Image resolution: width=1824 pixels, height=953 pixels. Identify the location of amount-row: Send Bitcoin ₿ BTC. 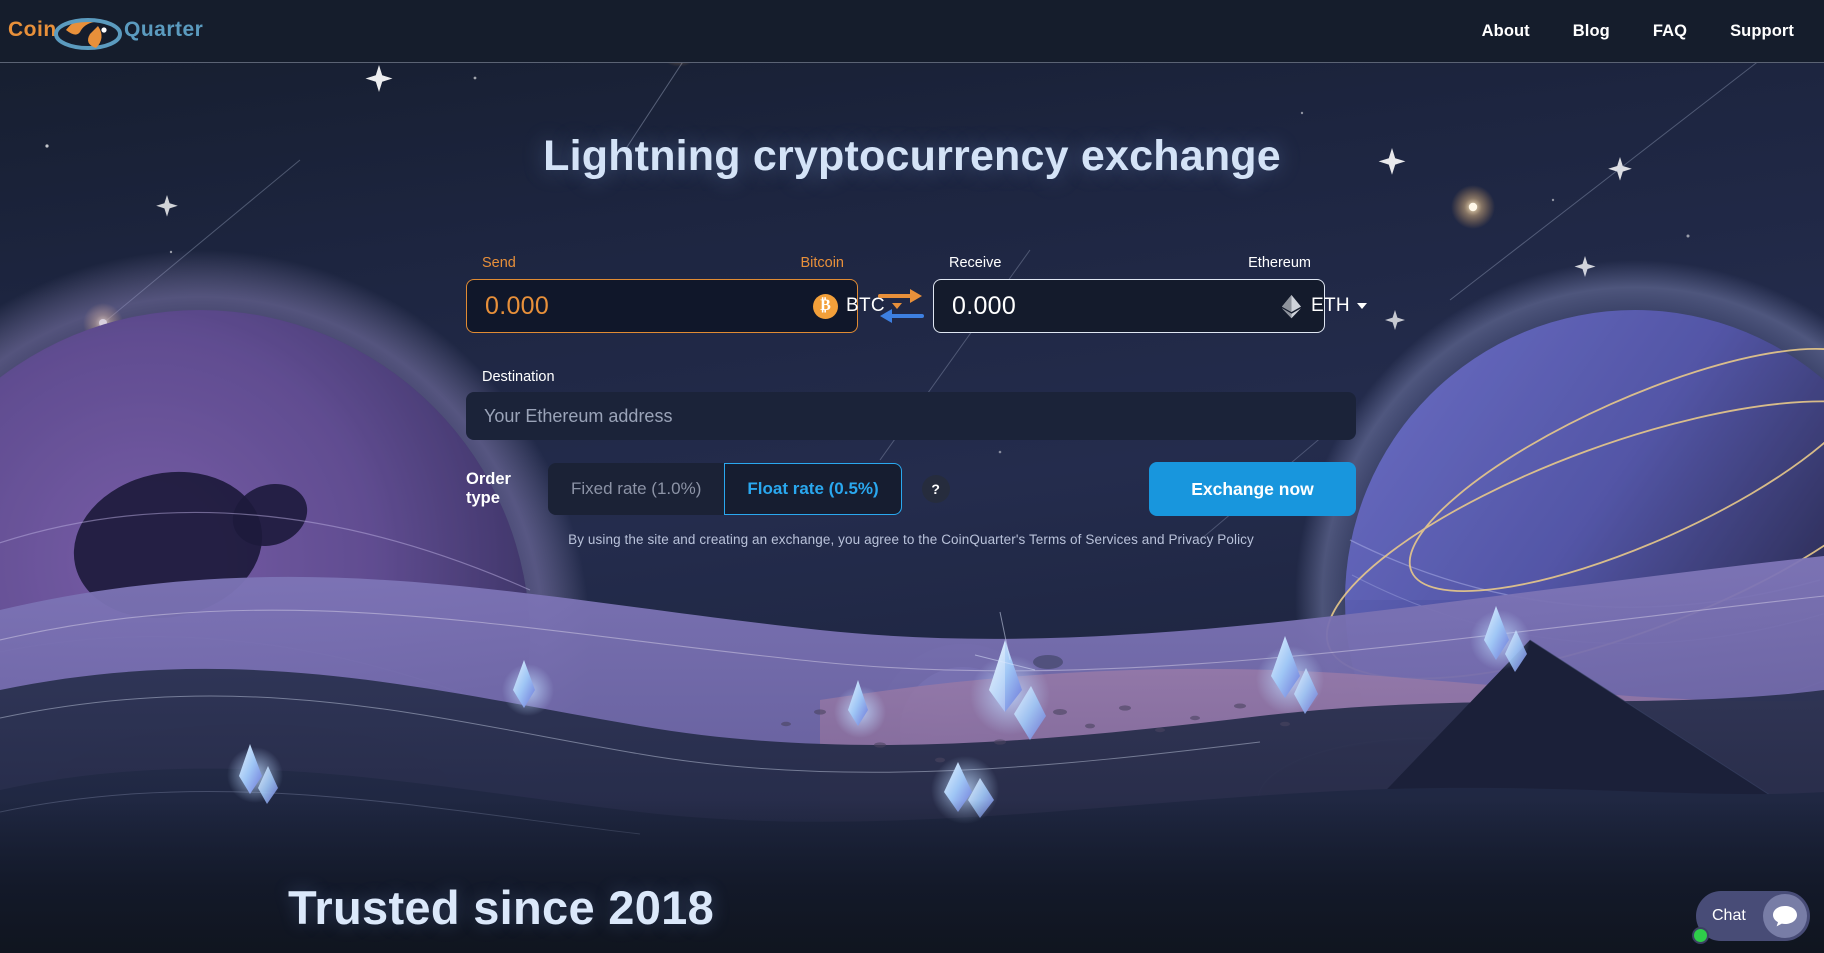
(916, 305).